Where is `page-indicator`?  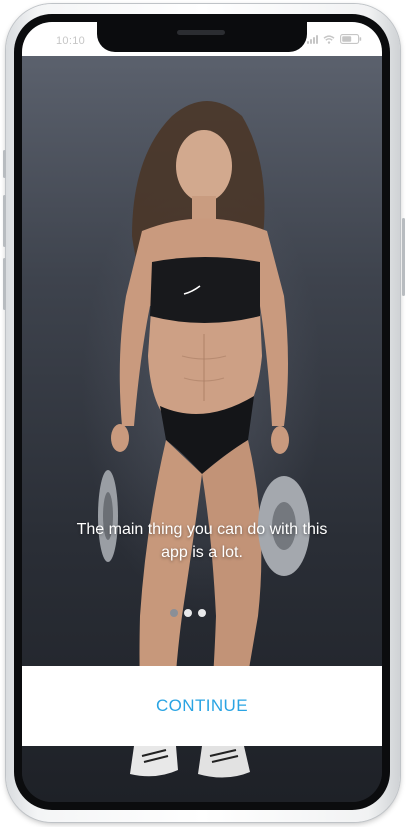
page-indicator is located at coordinates (188, 613).